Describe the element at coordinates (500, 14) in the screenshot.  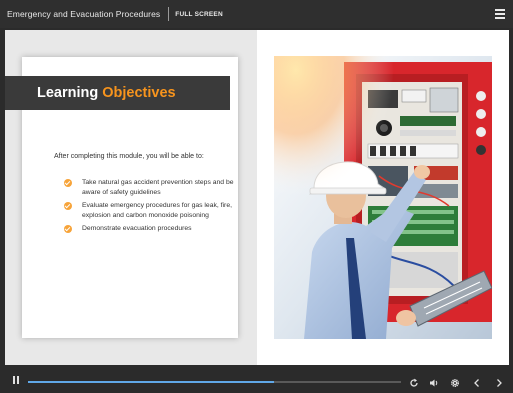
I see `menu-icon` at that location.